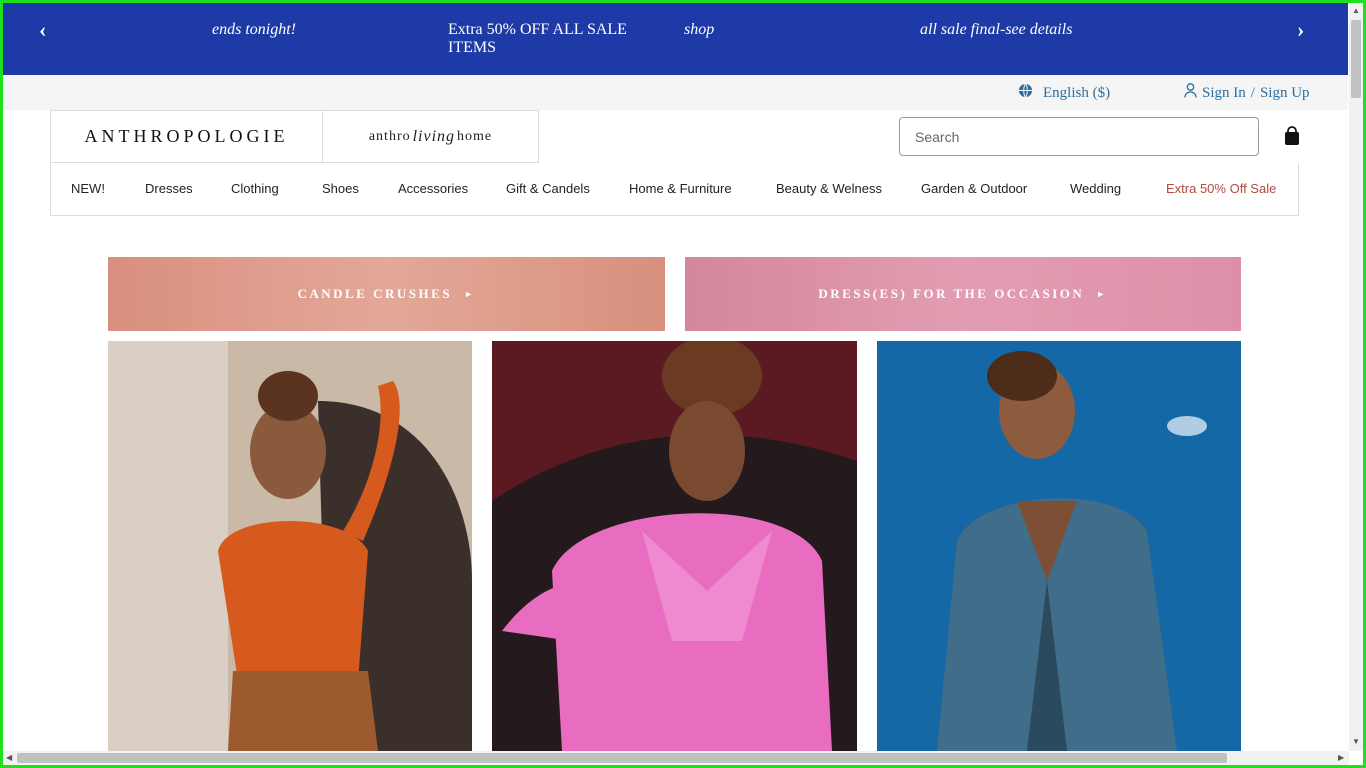  I want to click on candle-crushes-label: CANDLE CRUSHES, so click(375, 293).